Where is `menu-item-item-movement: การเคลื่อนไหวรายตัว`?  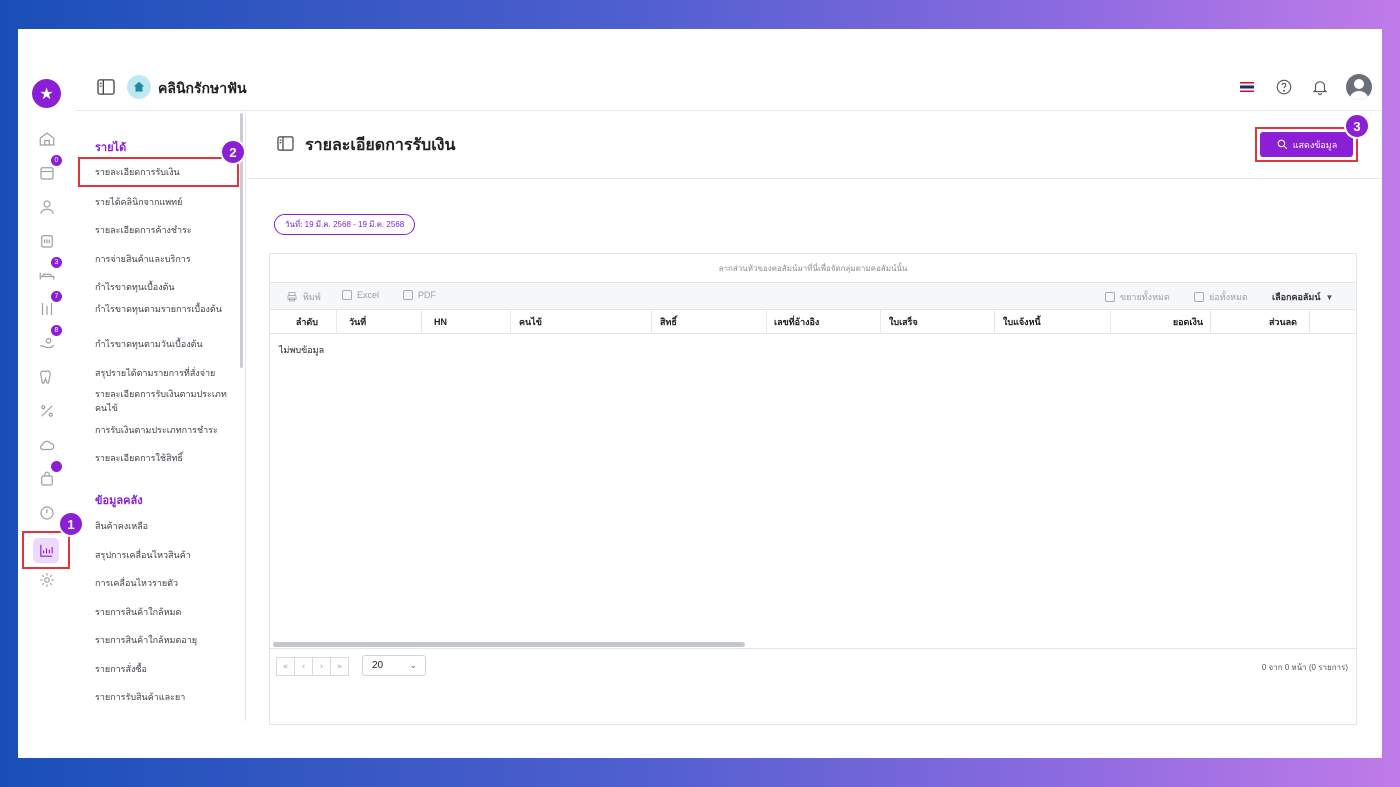
menu-item-item-movement: การเคลื่อนไหวรายตัว is located at coordinates (162, 583).